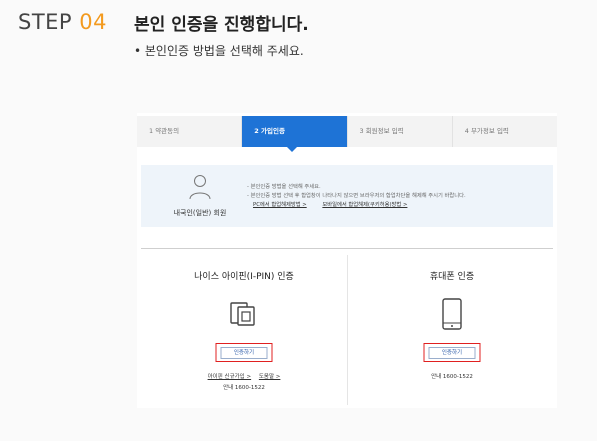 The image size is (597, 441). What do you see at coordinates (244, 277) in the screenshot?
I see `ipin-title: 나이스 아이핀(I-PIN) 인증` at bounding box center [244, 277].